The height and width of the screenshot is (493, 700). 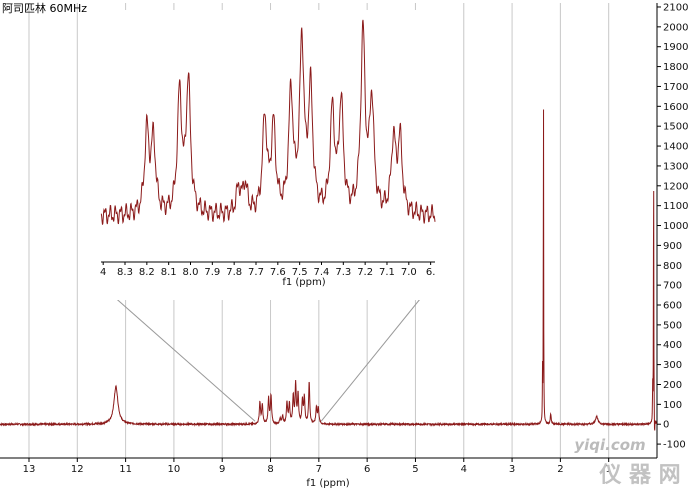 What do you see at coordinates (672, 286) in the screenshot?
I see `y-tick-label-8: 700` at bounding box center [672, 286].